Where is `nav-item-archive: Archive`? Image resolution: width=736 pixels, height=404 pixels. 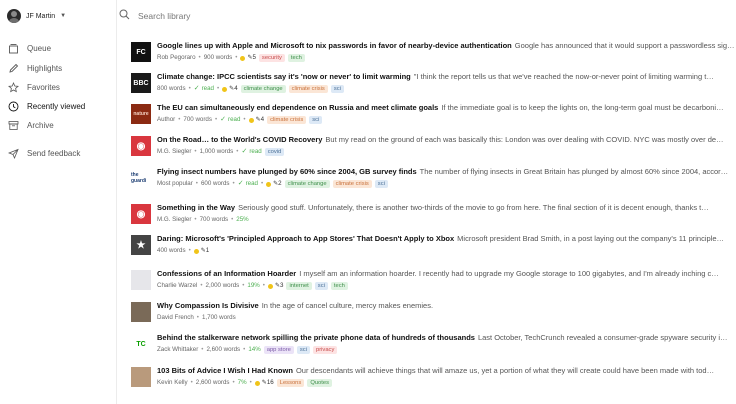
nav-item-archive: Archive is located at coordinates (30, 125).